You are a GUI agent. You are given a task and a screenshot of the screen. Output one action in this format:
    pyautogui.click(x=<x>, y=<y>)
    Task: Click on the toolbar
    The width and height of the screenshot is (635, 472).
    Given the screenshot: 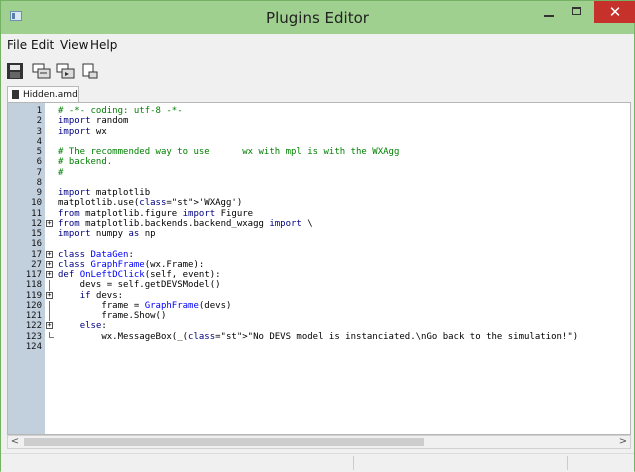 What is the action you would take?
    pyautogui.click(x=317, y=71)
    